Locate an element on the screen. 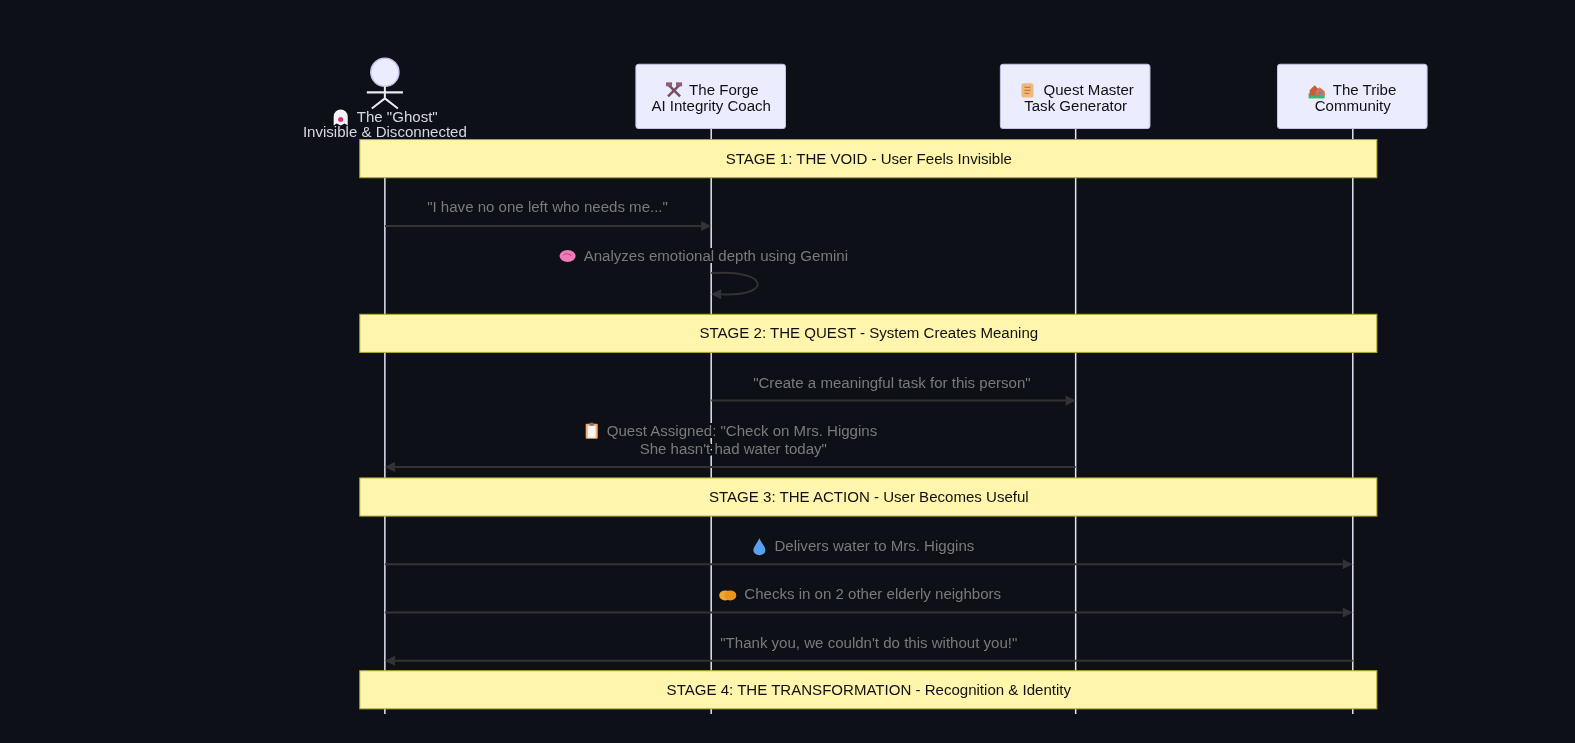  participant-label: AI Integrity Coach is located at coordinates (711, 106).